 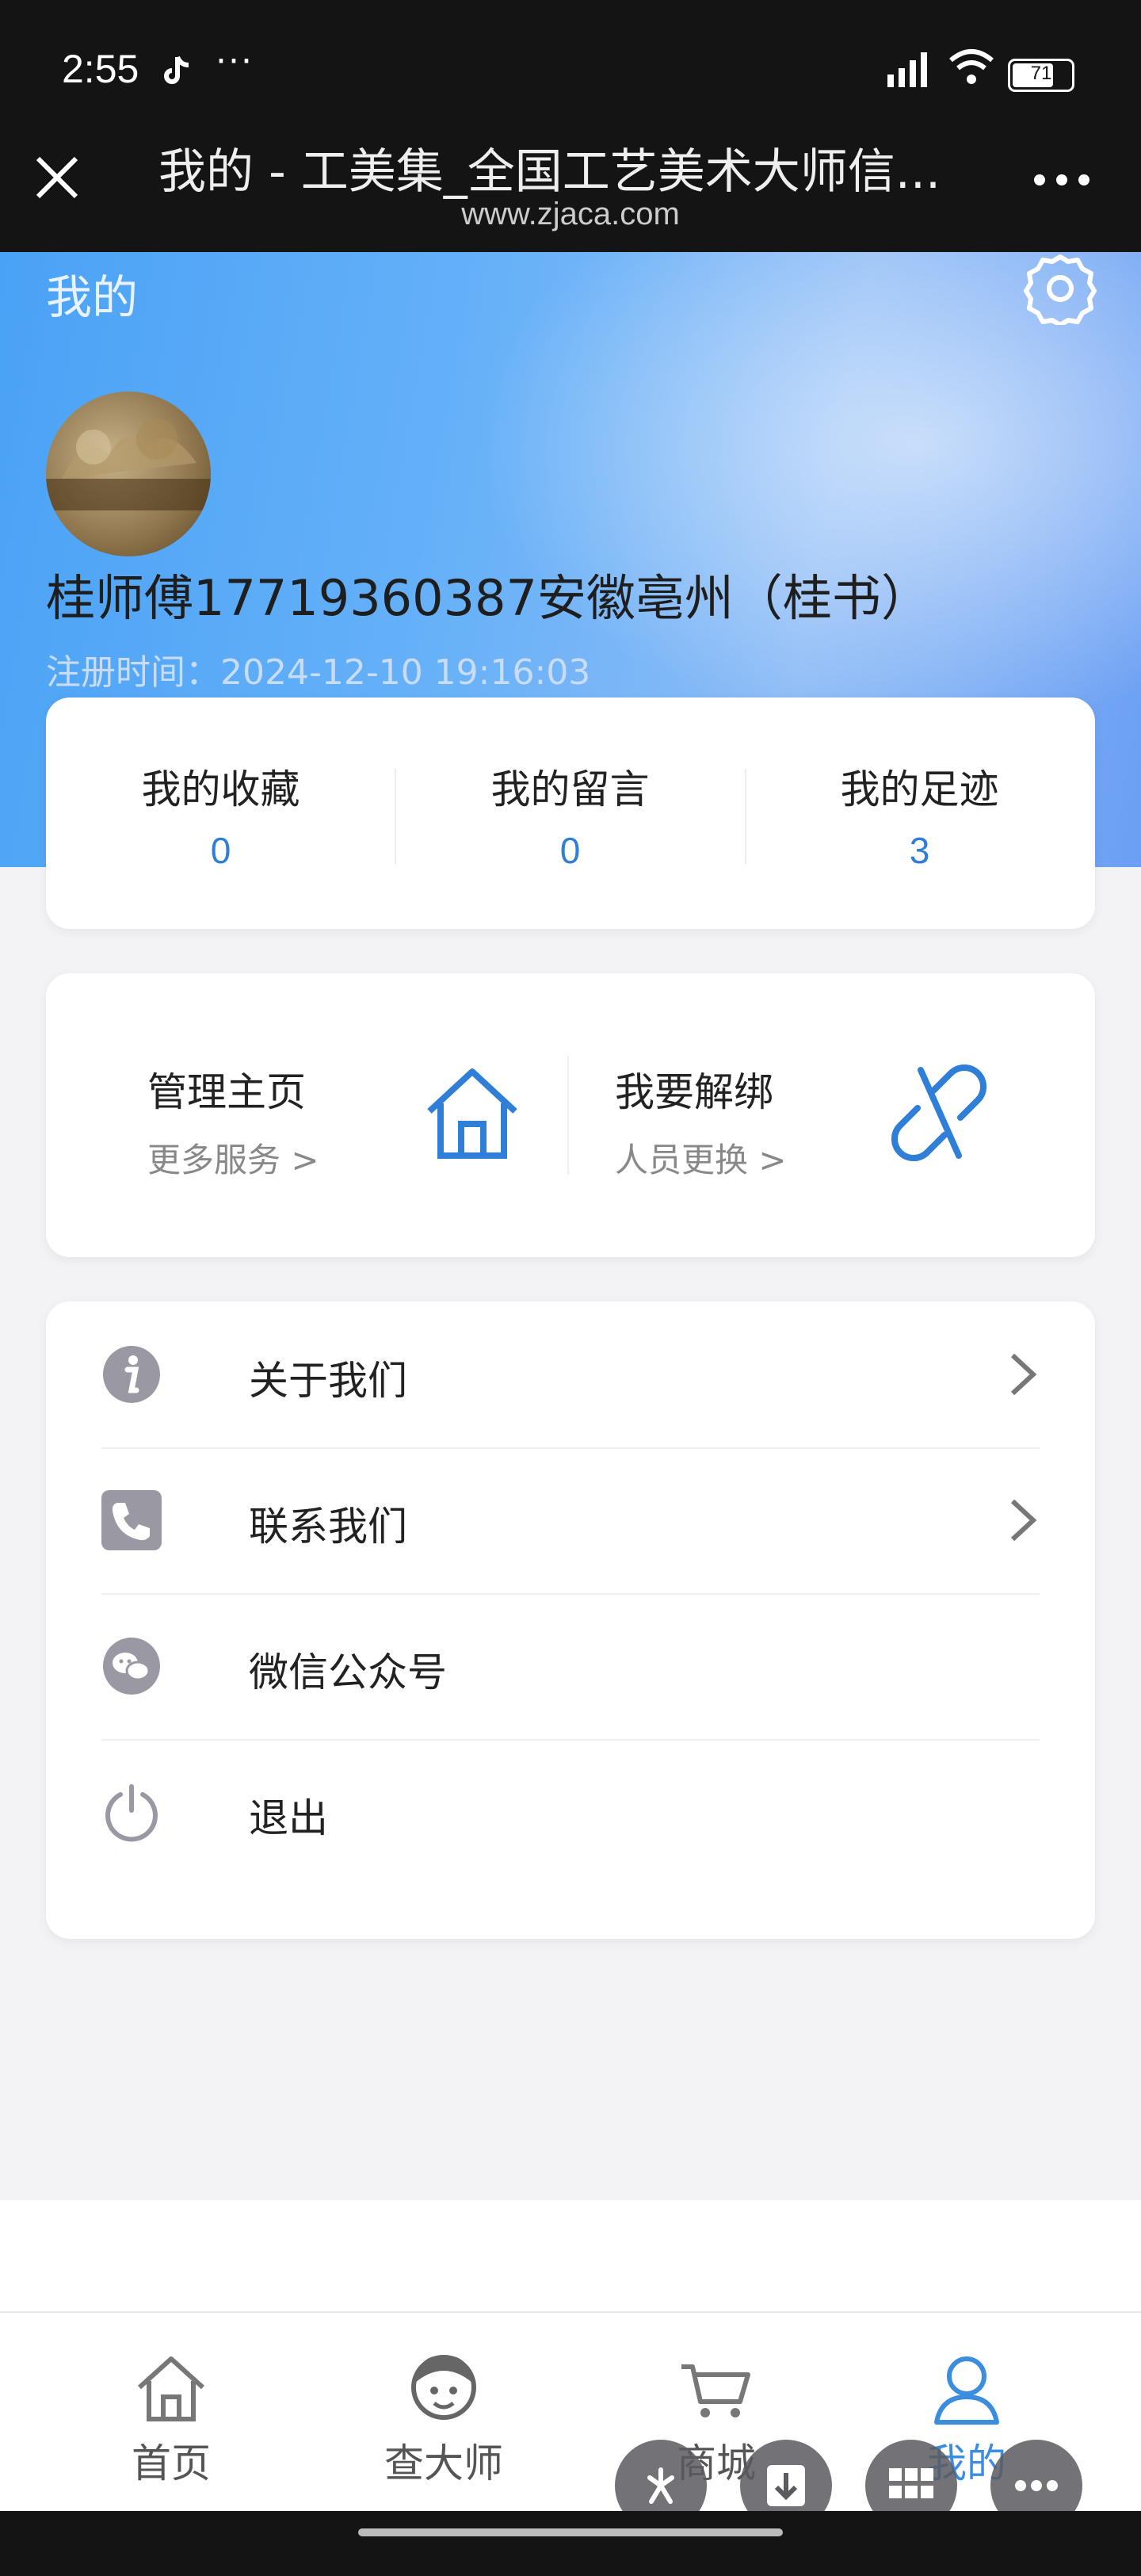 What do you see at coordinates (100, 69) in the screenshot?
I see `status-time: 2:55` at bounding box center [100, 69].